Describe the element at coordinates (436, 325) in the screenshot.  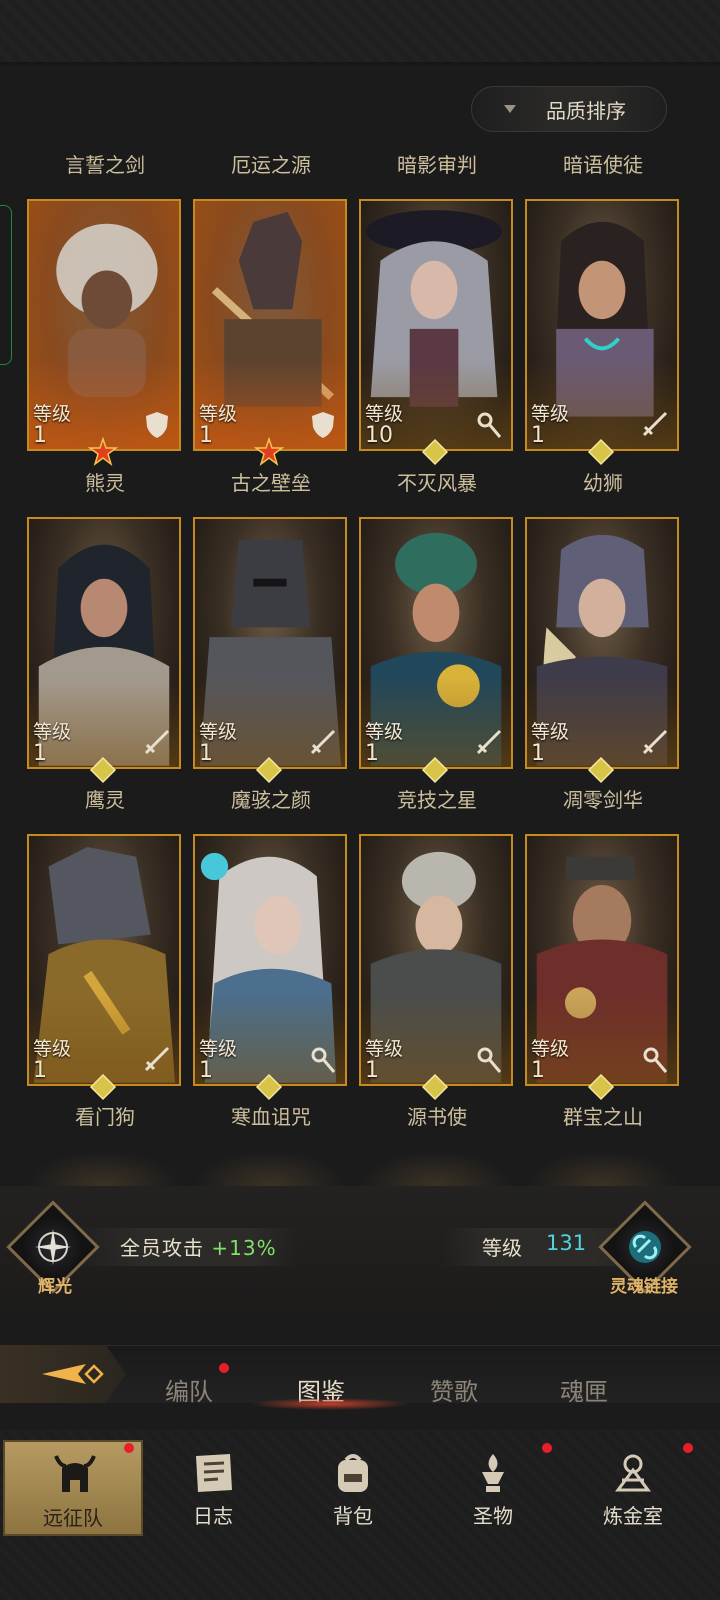
I see `hero-card: 等级 10` at that location.